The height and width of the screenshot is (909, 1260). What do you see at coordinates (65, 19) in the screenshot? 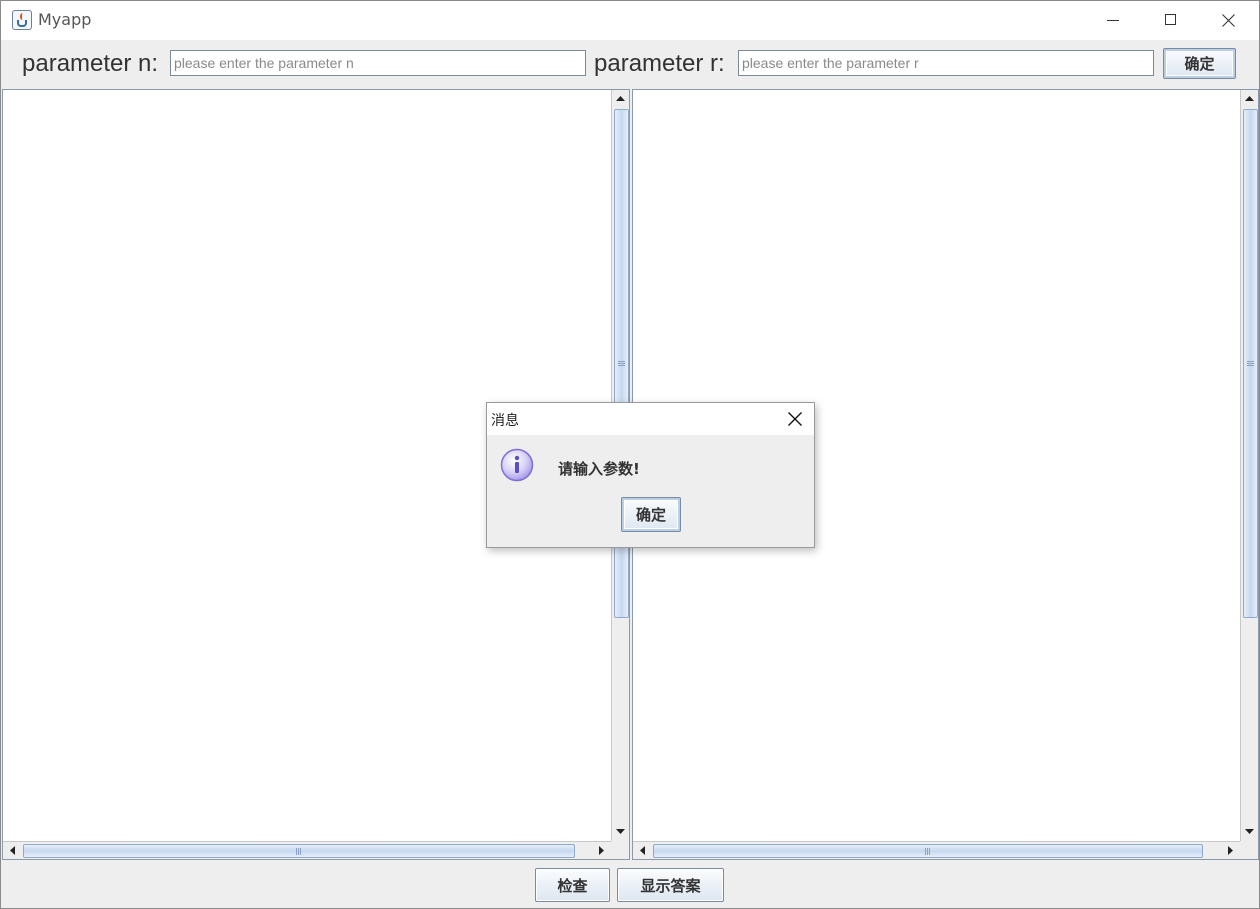
I see `window-title: Myapp` at bounding box center [65, 19].